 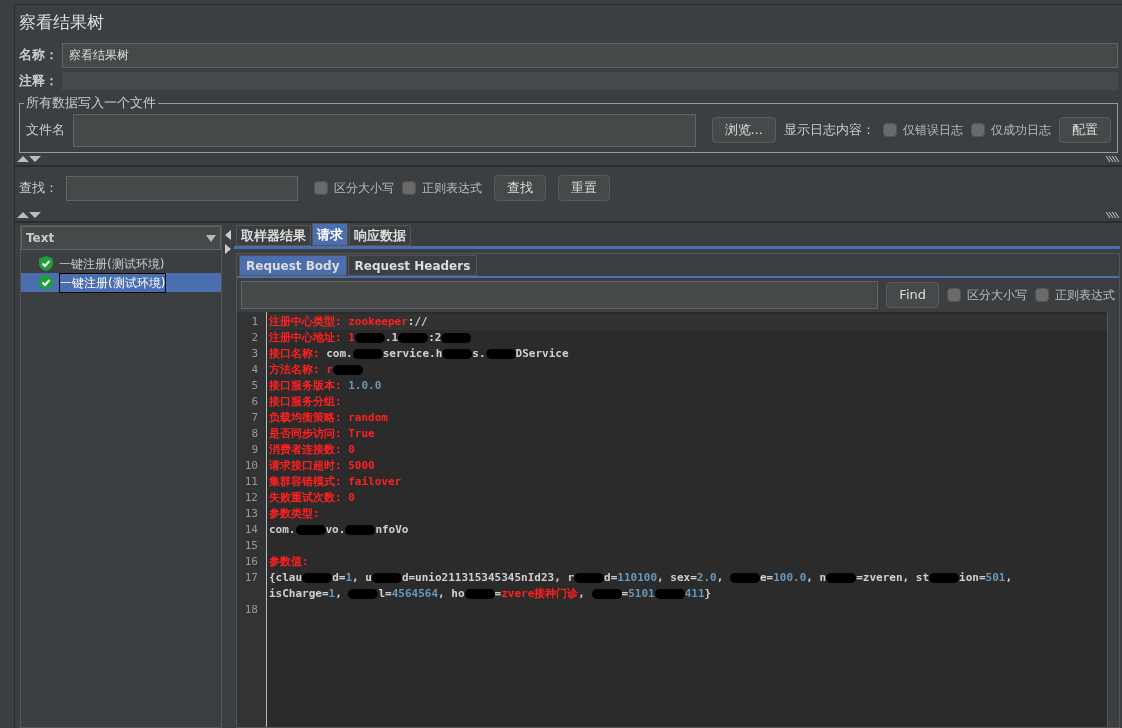 What do you see at coordinates (45, 130) in the screenshot?
I see `field-label: 文件名` at bounding box center [45, 130].